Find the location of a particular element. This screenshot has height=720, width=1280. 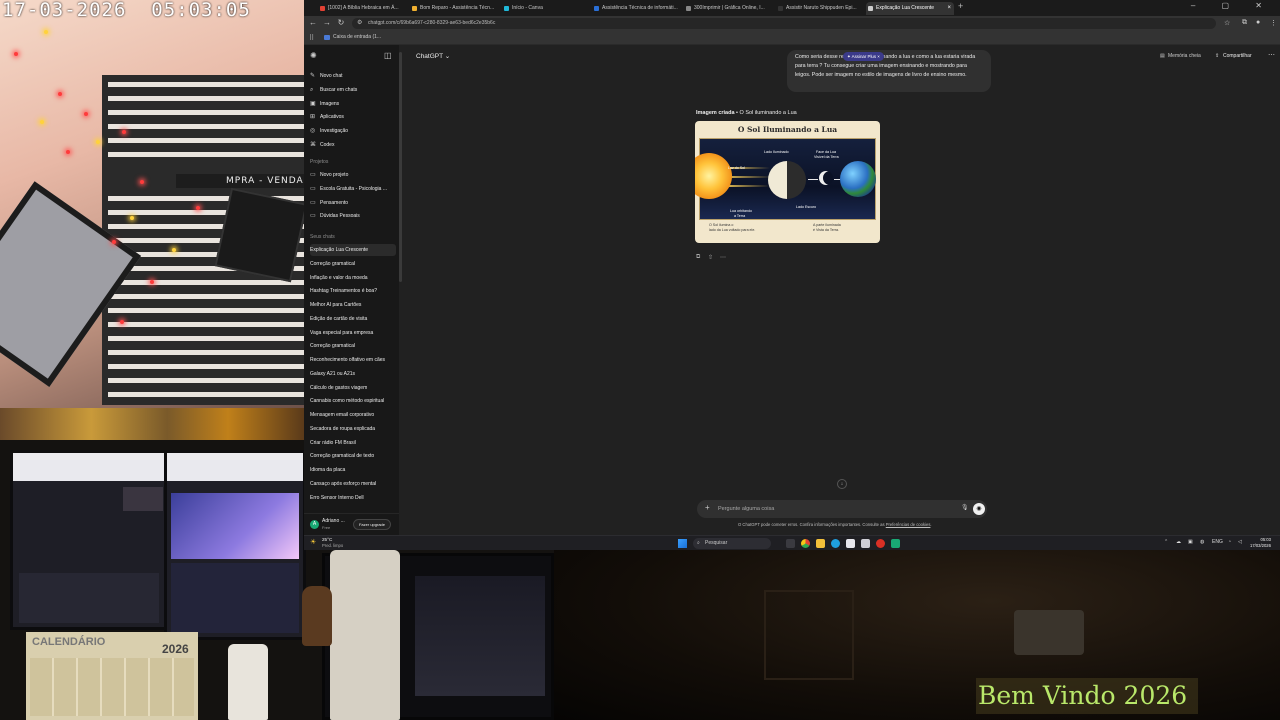

sidebar-chat-item: Mensagem email corporativo is located at coordinates (353, 415).